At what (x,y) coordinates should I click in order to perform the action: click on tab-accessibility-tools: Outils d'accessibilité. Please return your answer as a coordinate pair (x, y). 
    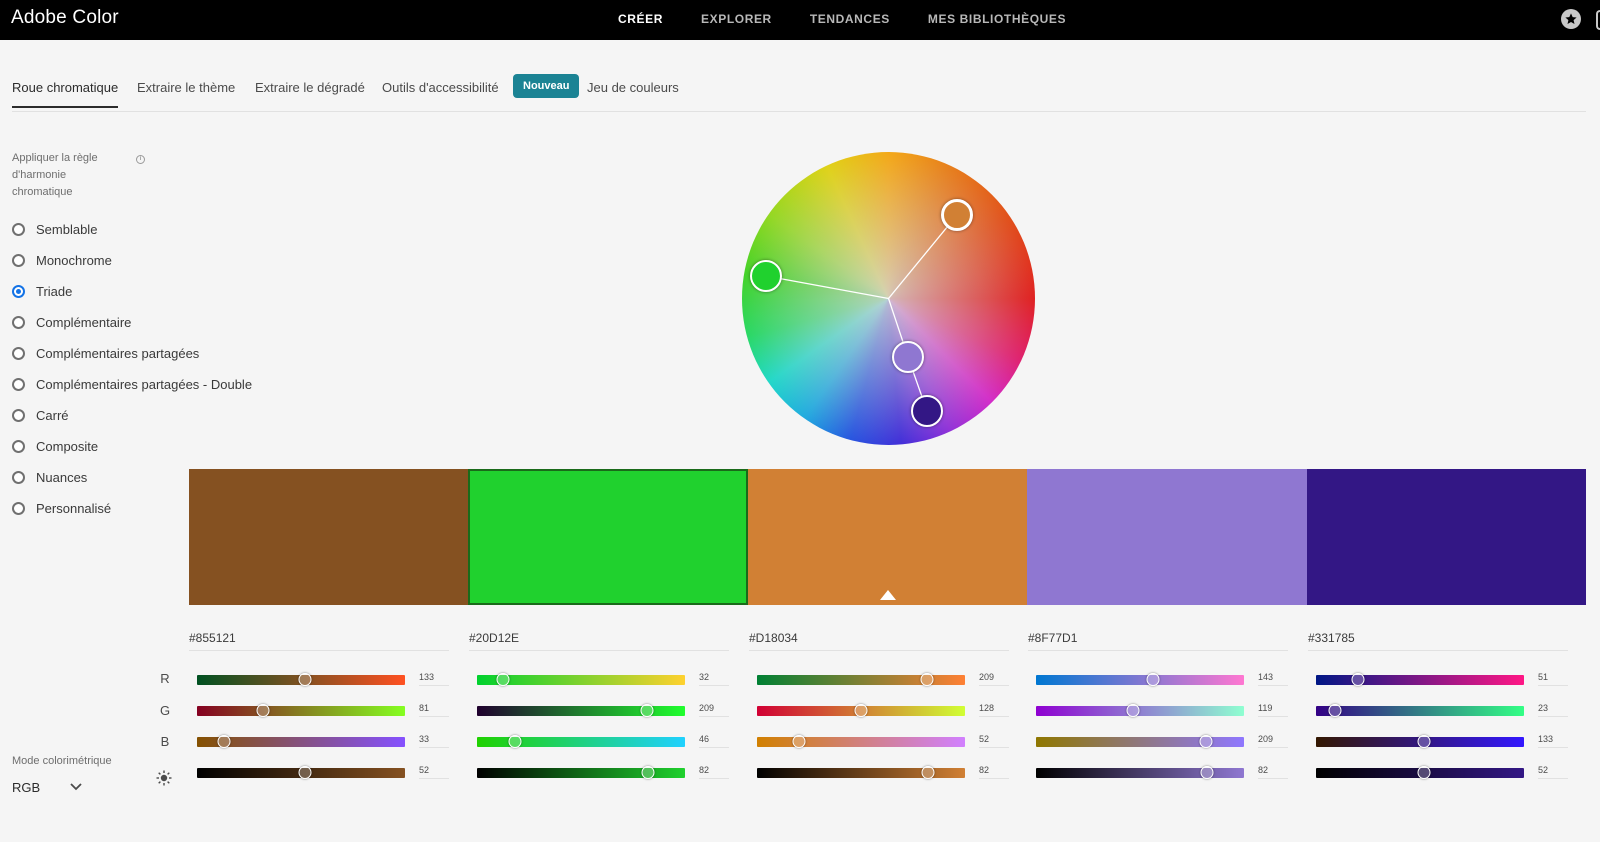
    Looking at the image, I should click on (440, 87).